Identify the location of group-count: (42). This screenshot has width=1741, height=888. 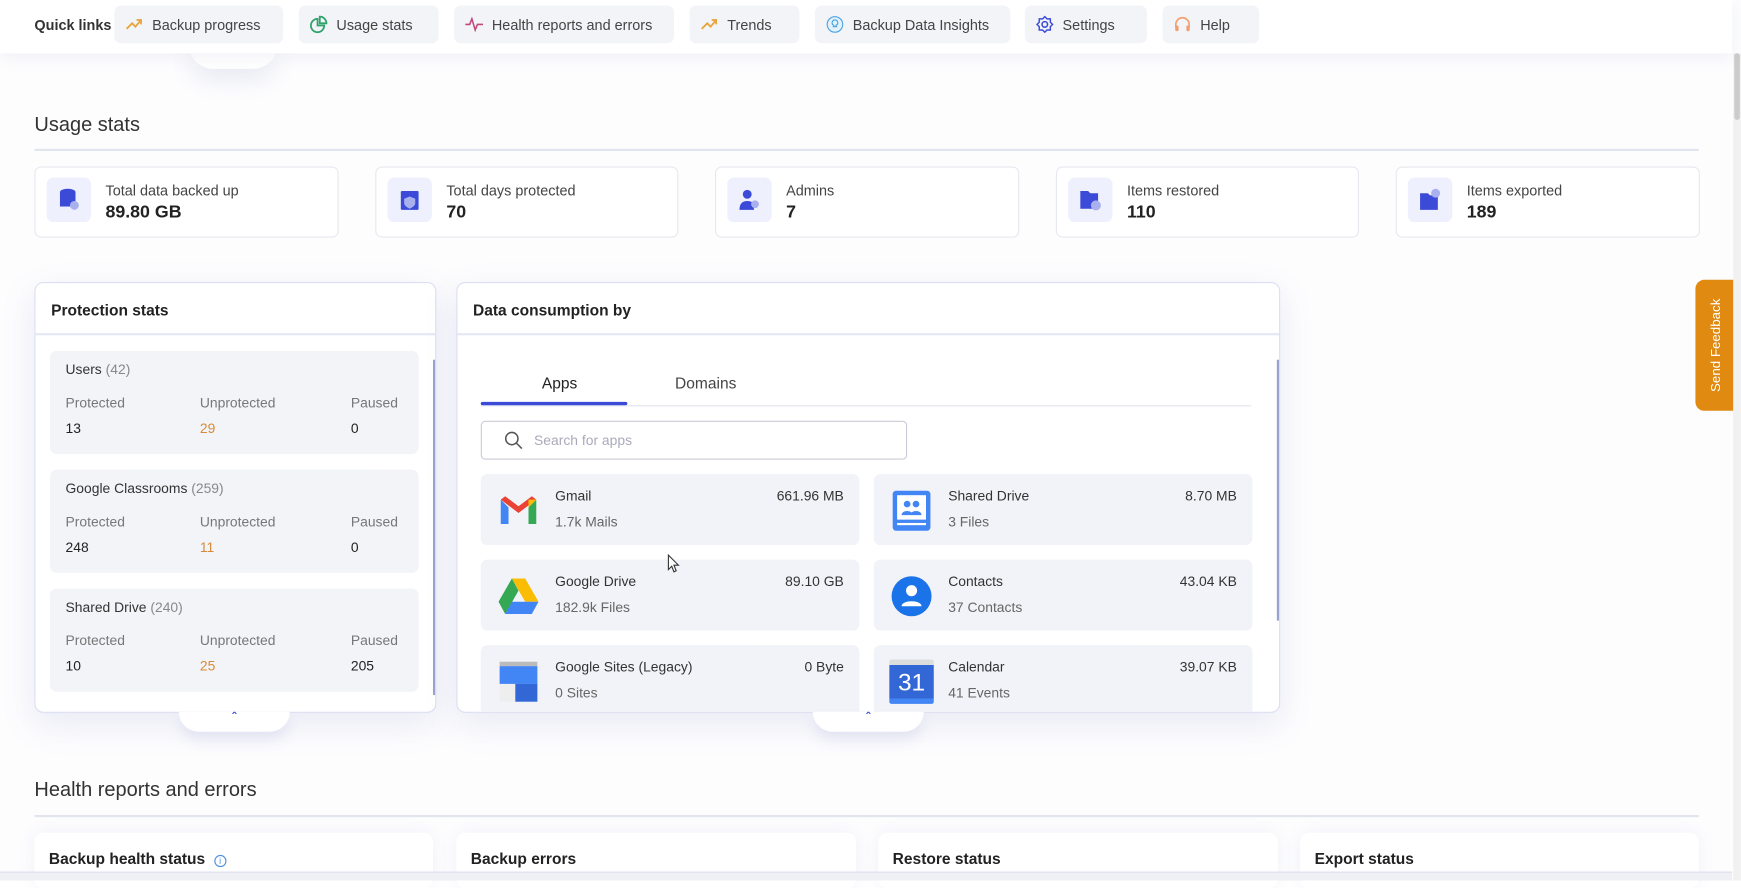
(118, 369).